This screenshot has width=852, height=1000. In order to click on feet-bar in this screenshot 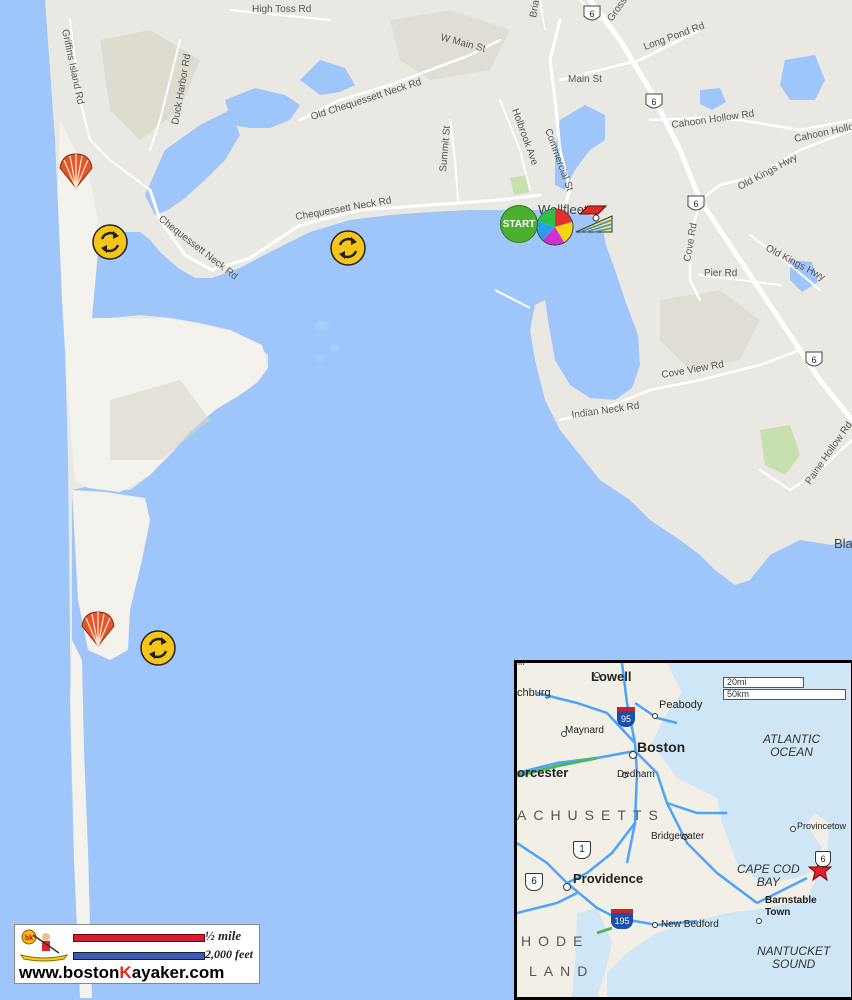, I will do `click(139, 956)`.